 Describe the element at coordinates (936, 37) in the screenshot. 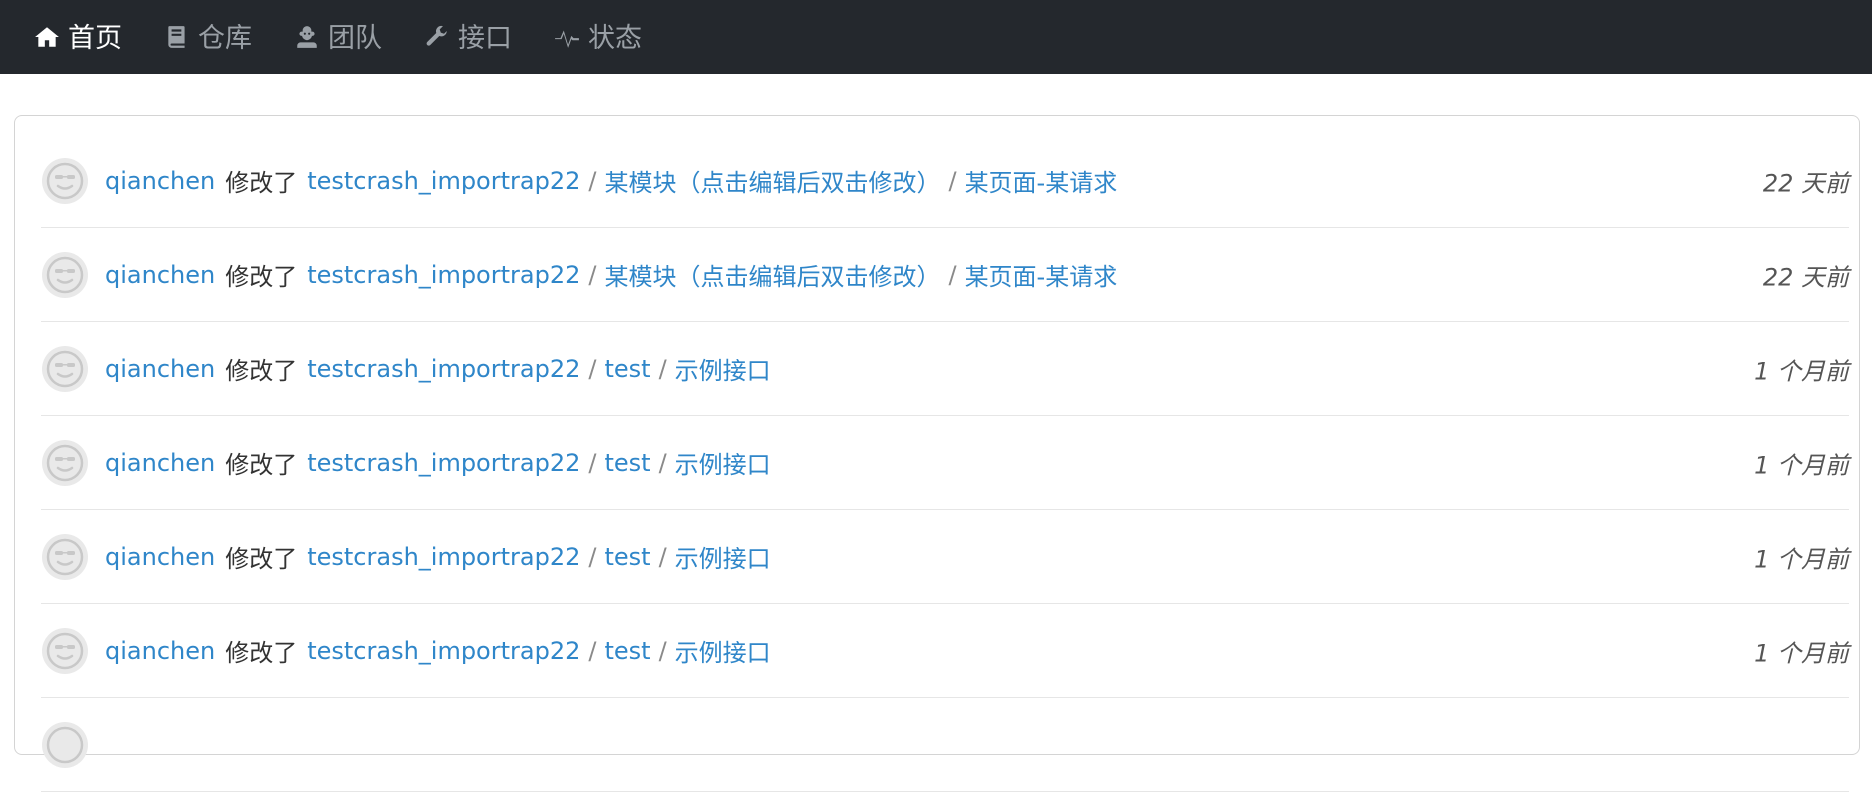

I see `top-navbar: 首页 仓库 团队 接口 状态` at that location.